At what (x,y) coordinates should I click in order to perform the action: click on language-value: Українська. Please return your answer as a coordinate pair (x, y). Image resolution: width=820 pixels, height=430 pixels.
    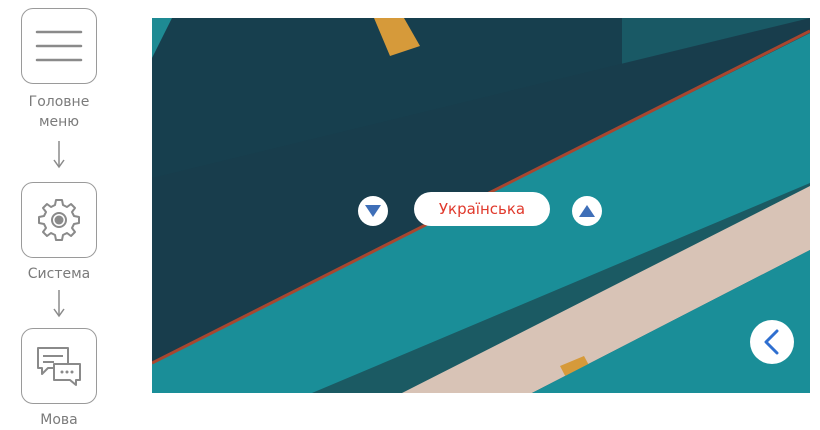
    Looking at the image, I should click on (482, 209).